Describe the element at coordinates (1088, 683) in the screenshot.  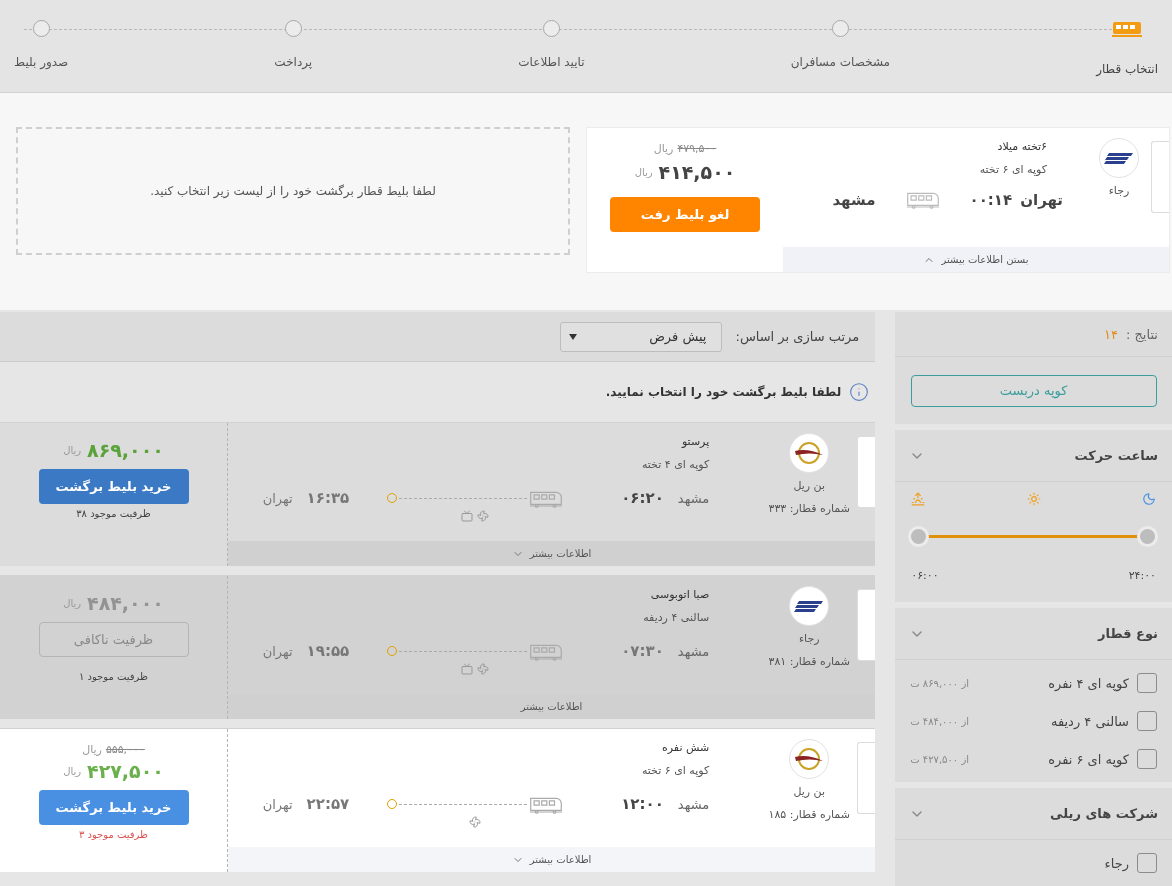
I see `option-label: کوپه ای ۴ نفره` at that location.